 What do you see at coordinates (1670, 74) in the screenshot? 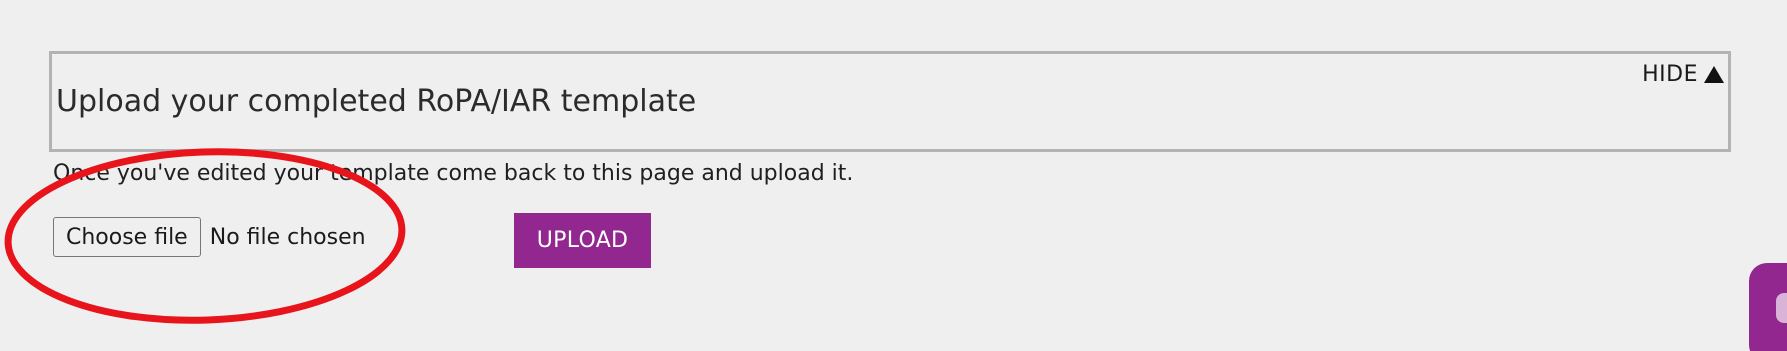
I see `hide-label: HIDE` at bounding box center [1670, 74].